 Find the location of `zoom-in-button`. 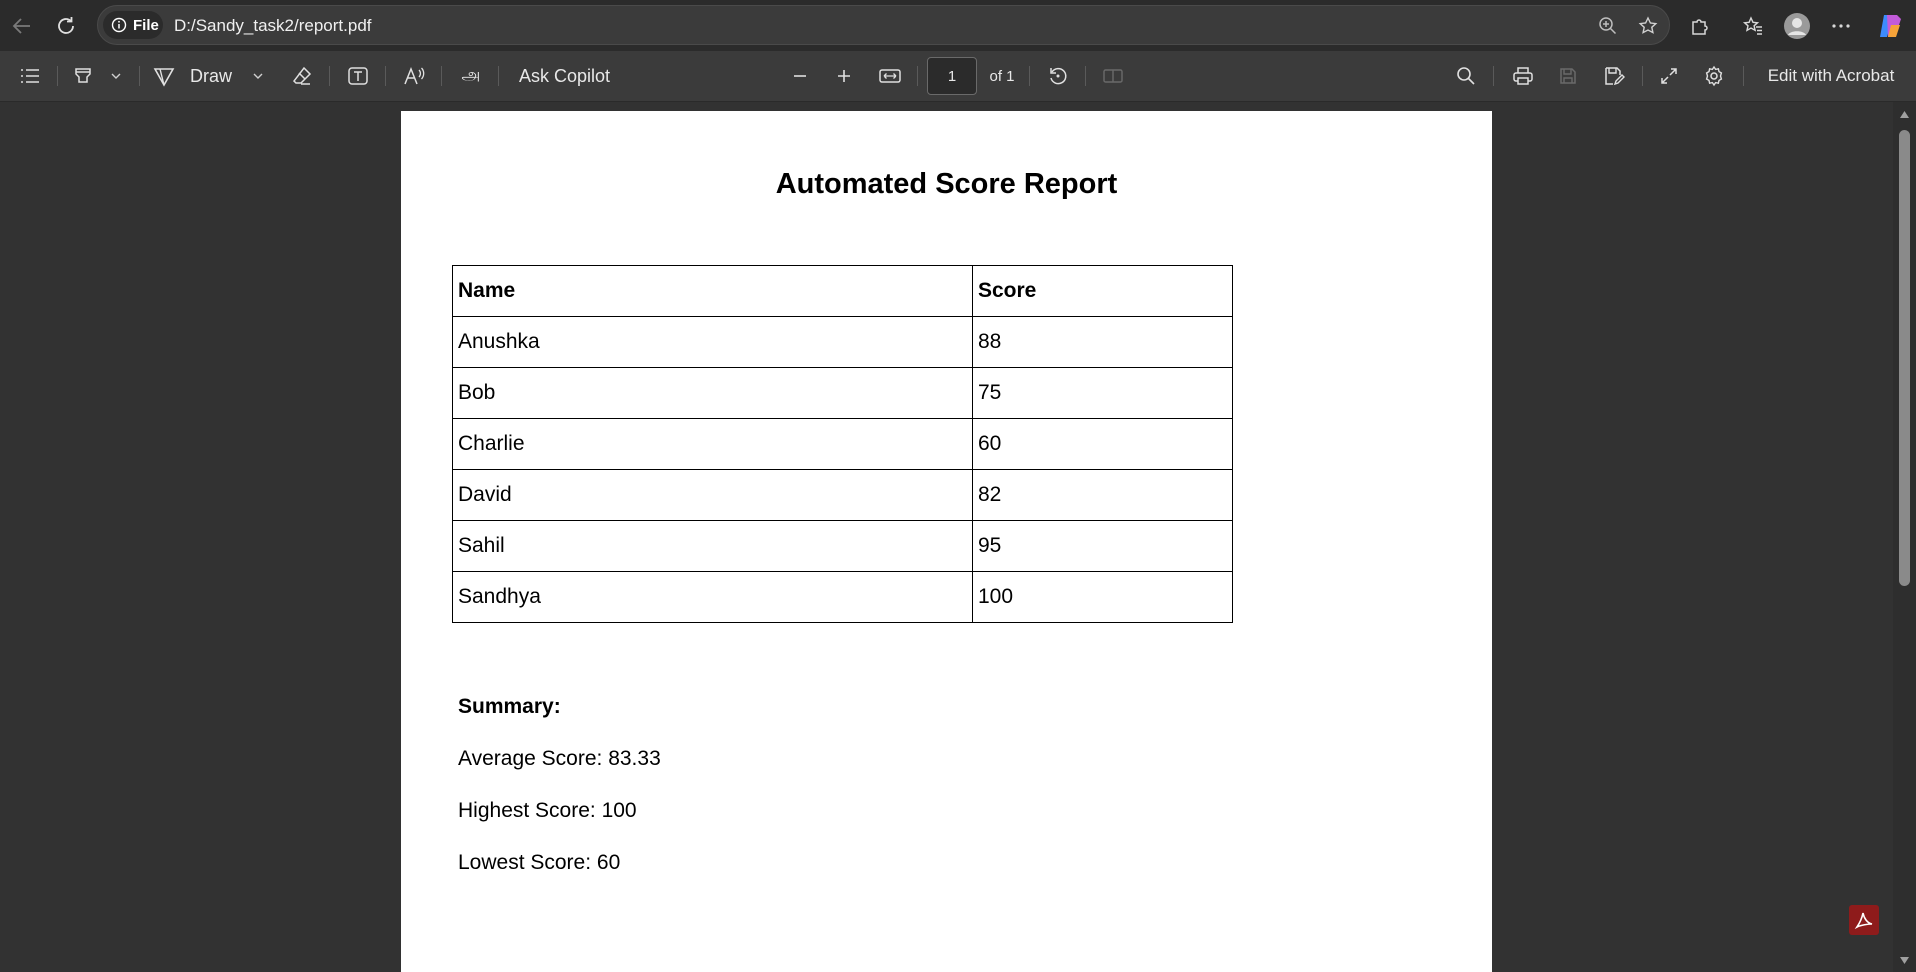

zoom-in-button is located at coordinates (844, 76).